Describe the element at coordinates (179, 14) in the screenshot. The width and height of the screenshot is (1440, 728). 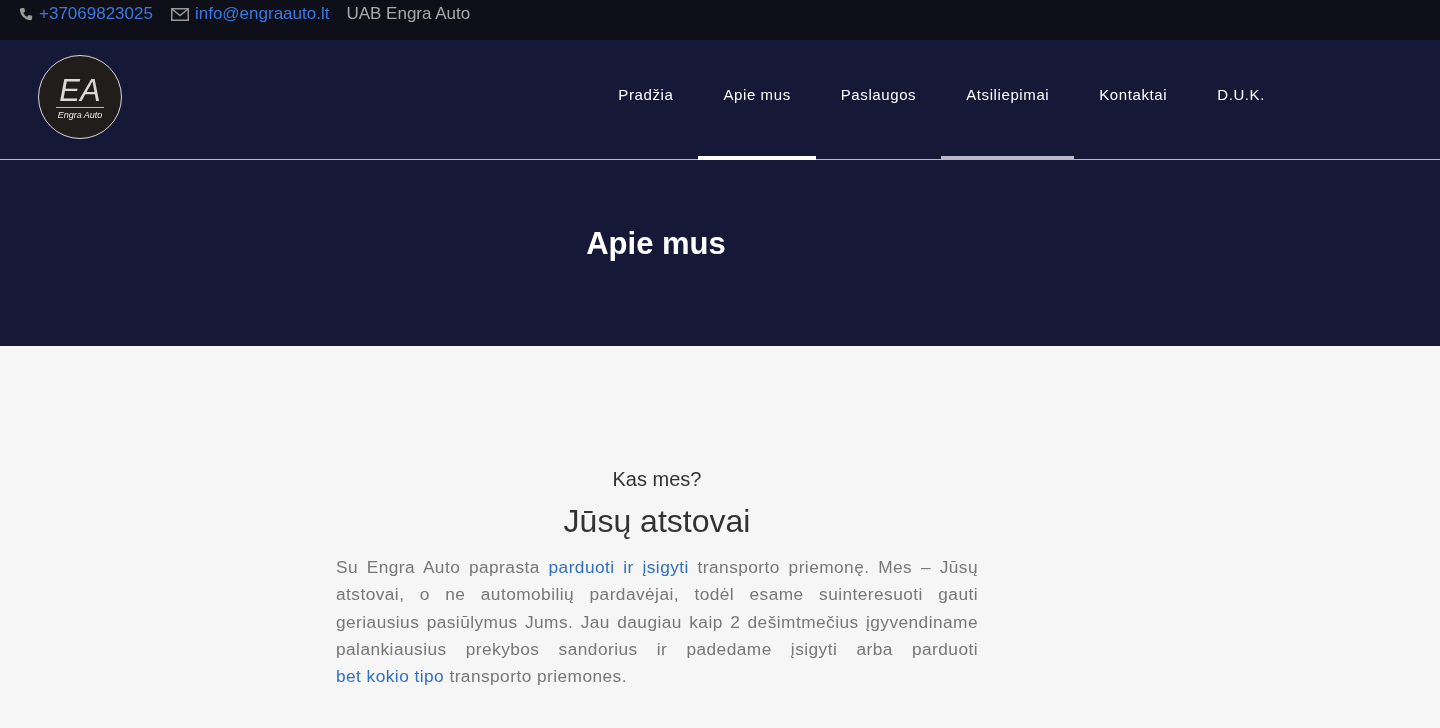
I see `envelope-icon` at that location.